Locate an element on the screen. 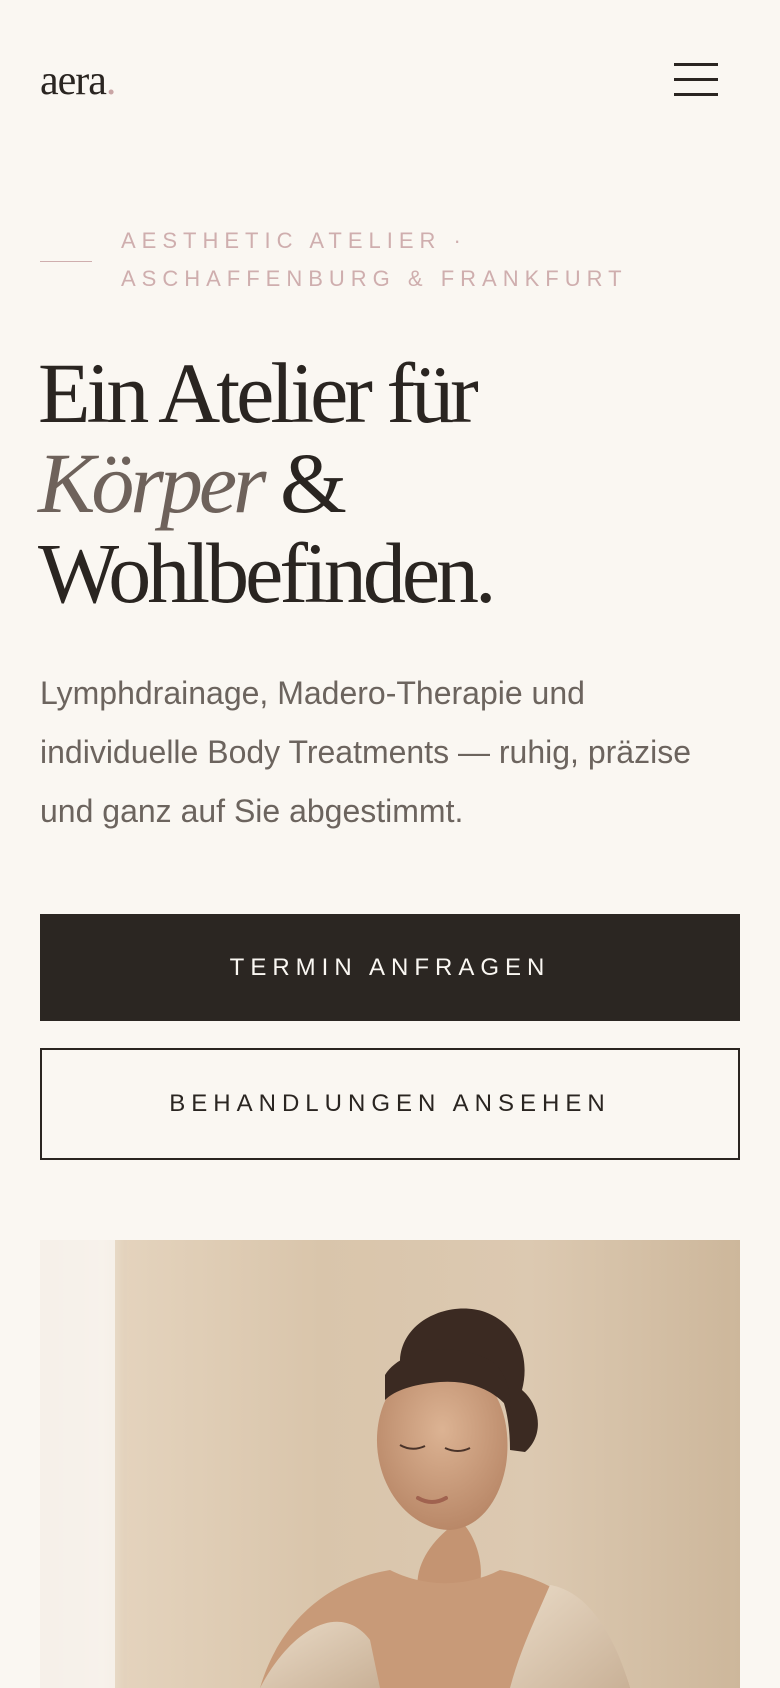 The image size is (780, 1688). request-appointment-button: TERMIN ANFRAGEN is located at coordinates (390, 967).